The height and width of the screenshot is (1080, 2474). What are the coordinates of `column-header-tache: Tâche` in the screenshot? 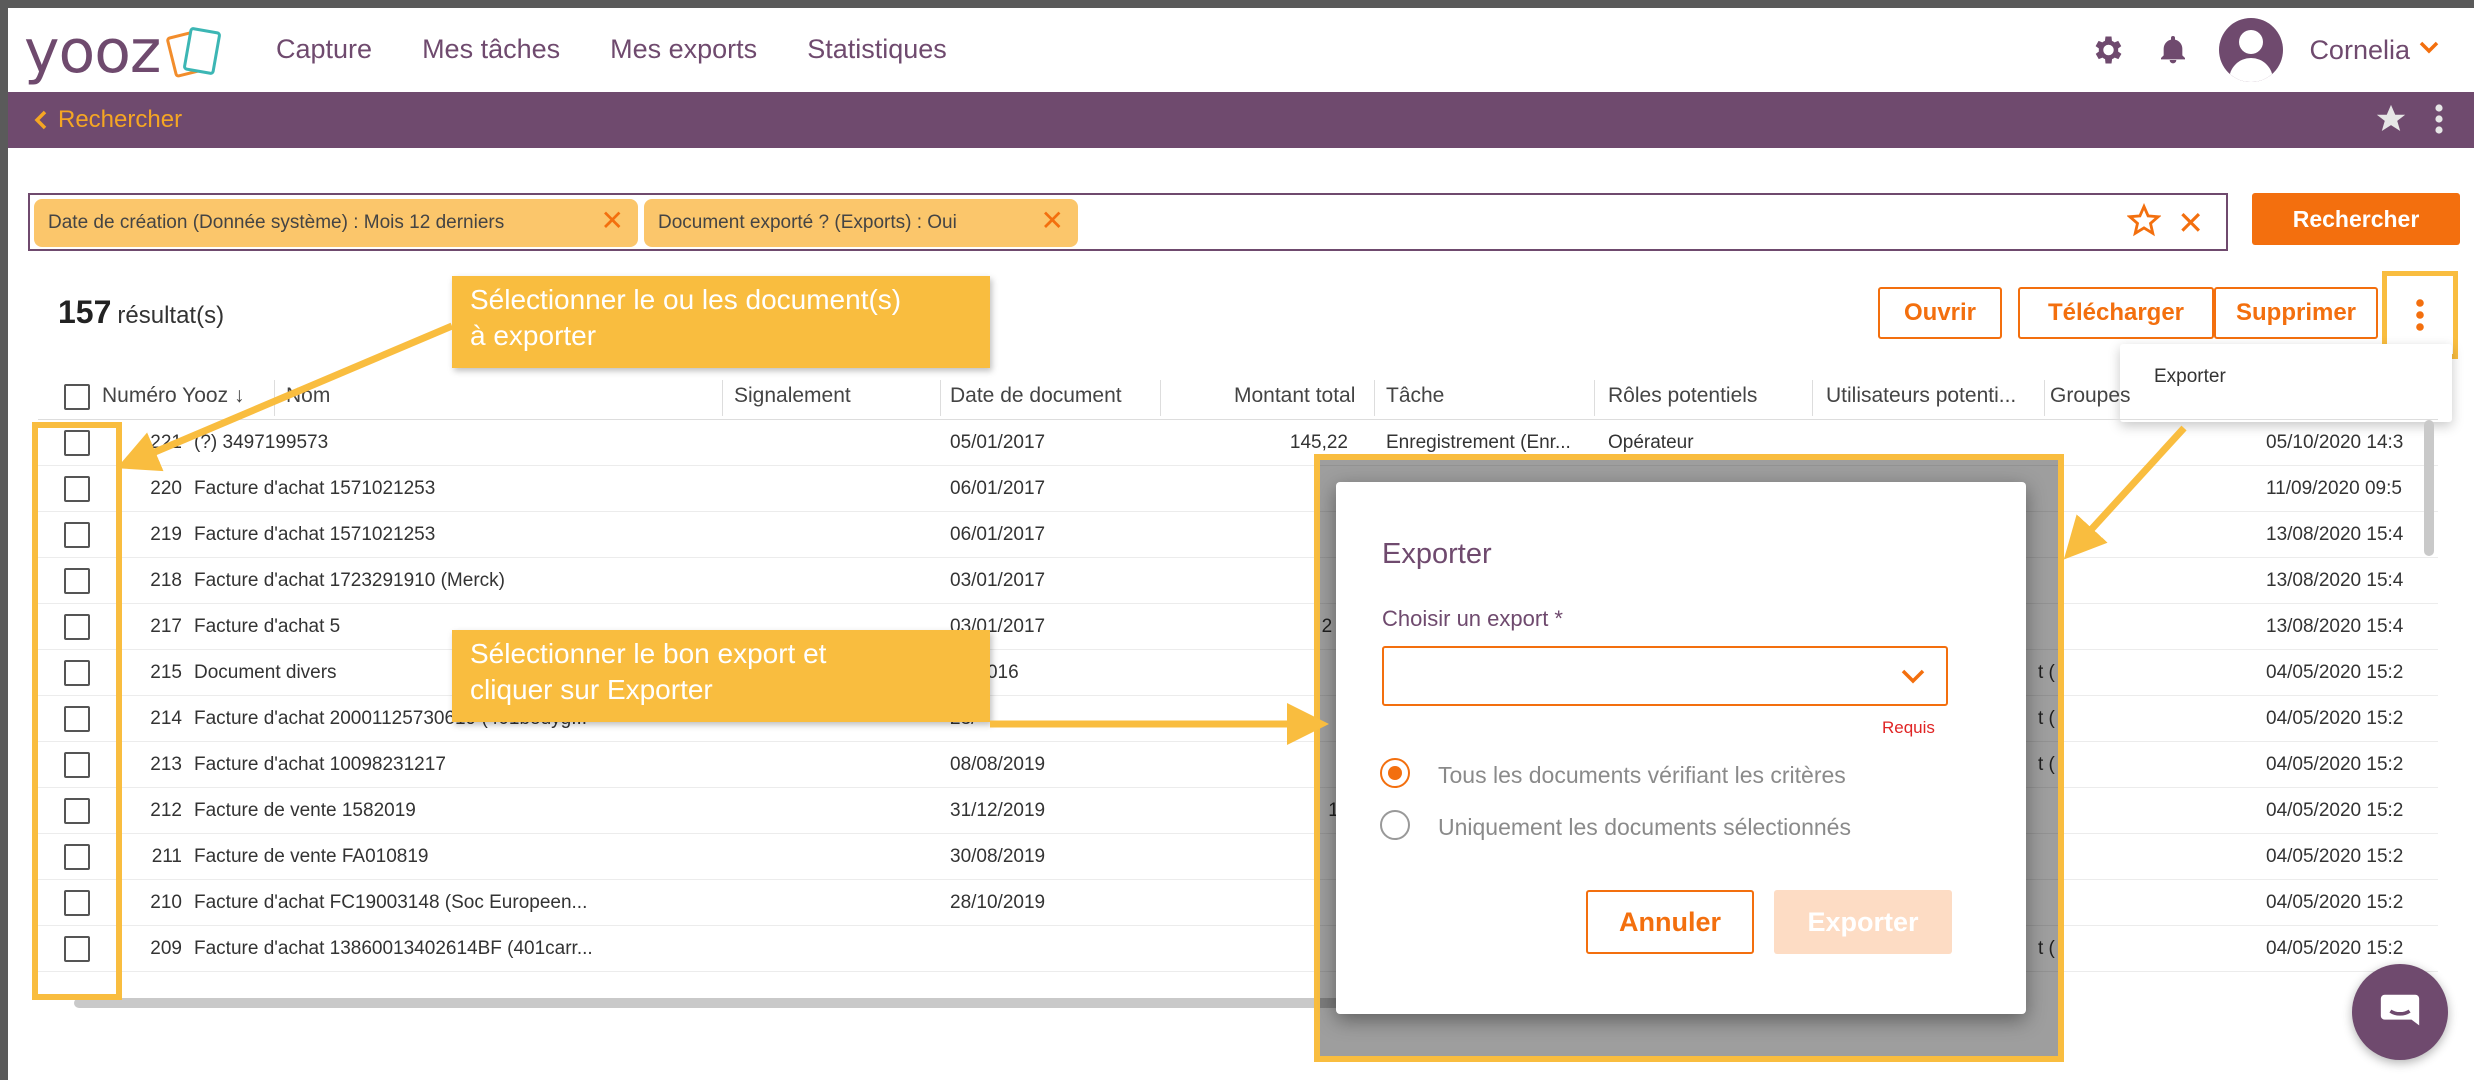 It's located at (1415, 396).